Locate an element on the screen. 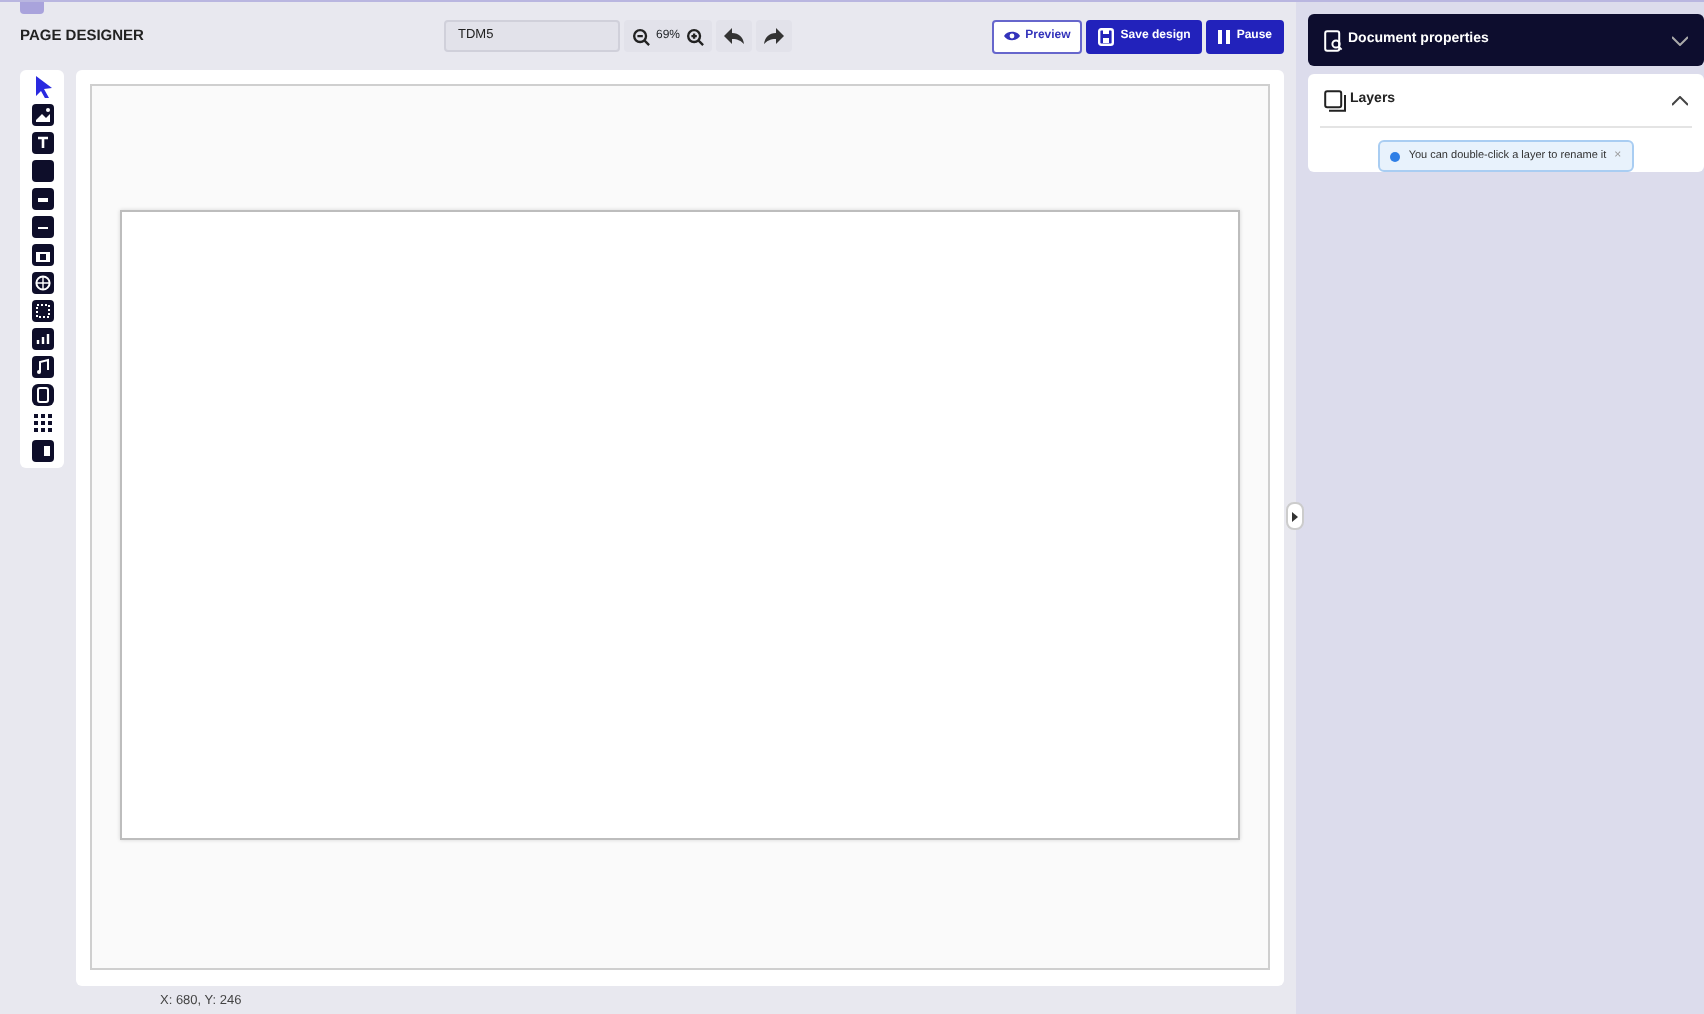 The height and width of the screenshot is (1014, 1704). expand-chevron is located at coordinates (1680, 40).